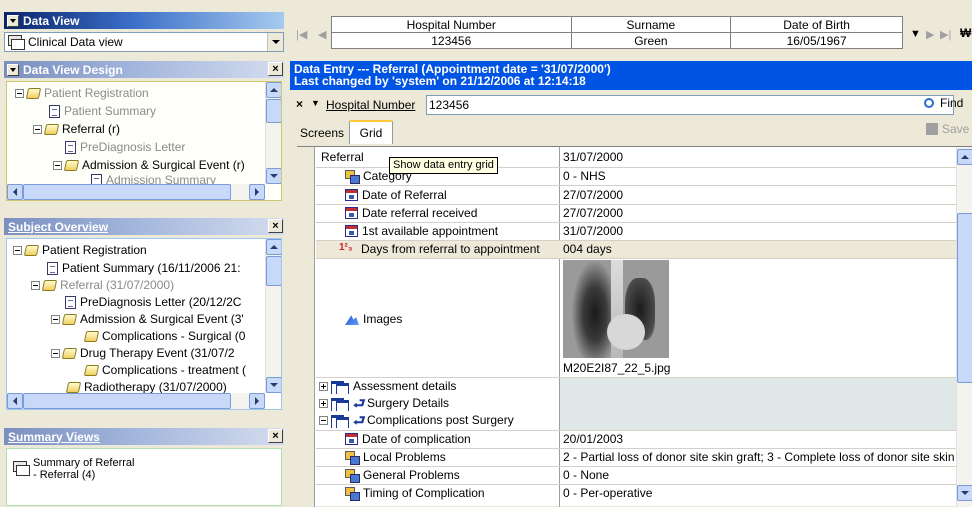  What do you see at coordinates (163, 165) in the screenshot?
I see `tree-item-label: Admission & Surgical Event (r)` at bounding box center [163, 165].